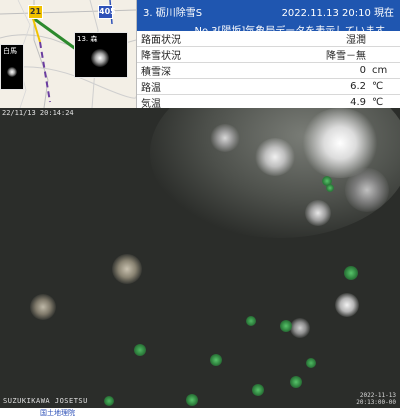  I want to click on camera-timestamp-bottom: 2022-11-13 20:13:00-00, so click(376, 399).